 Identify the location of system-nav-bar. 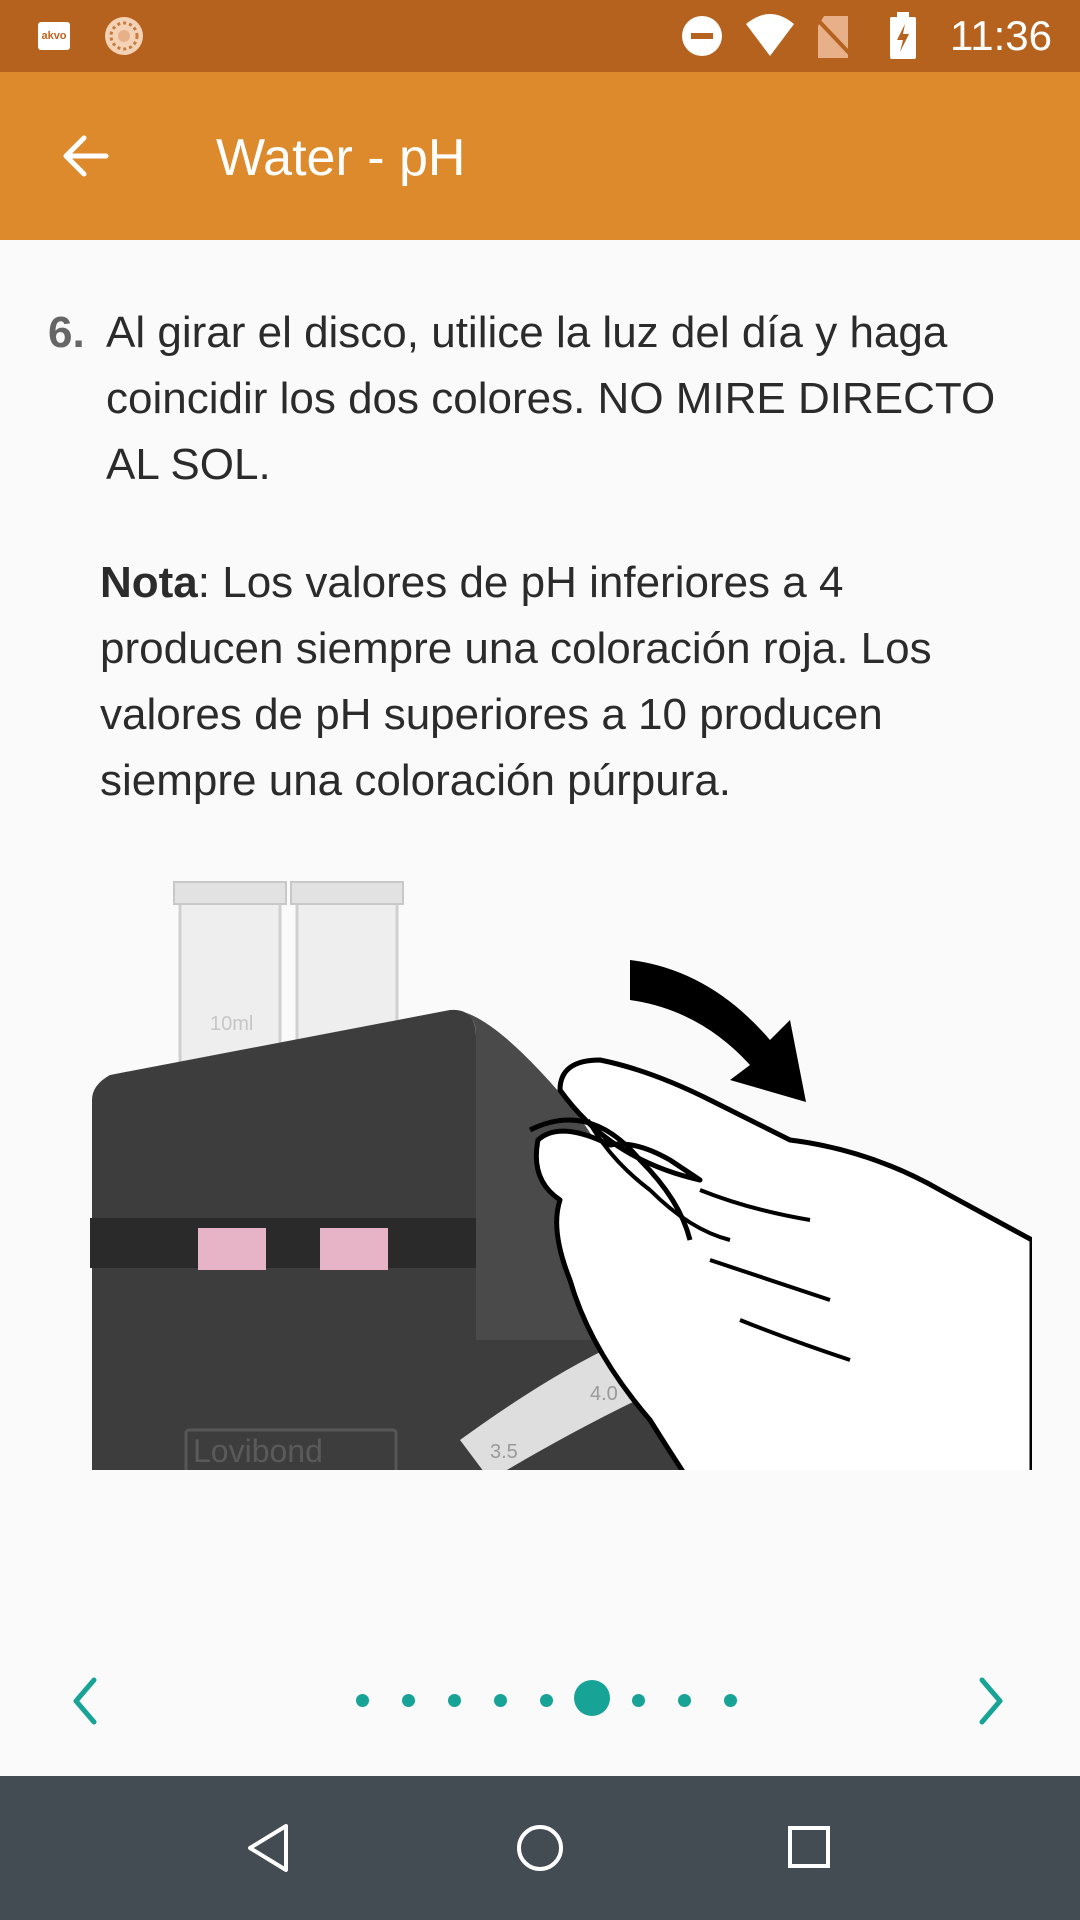
(540, 1848).